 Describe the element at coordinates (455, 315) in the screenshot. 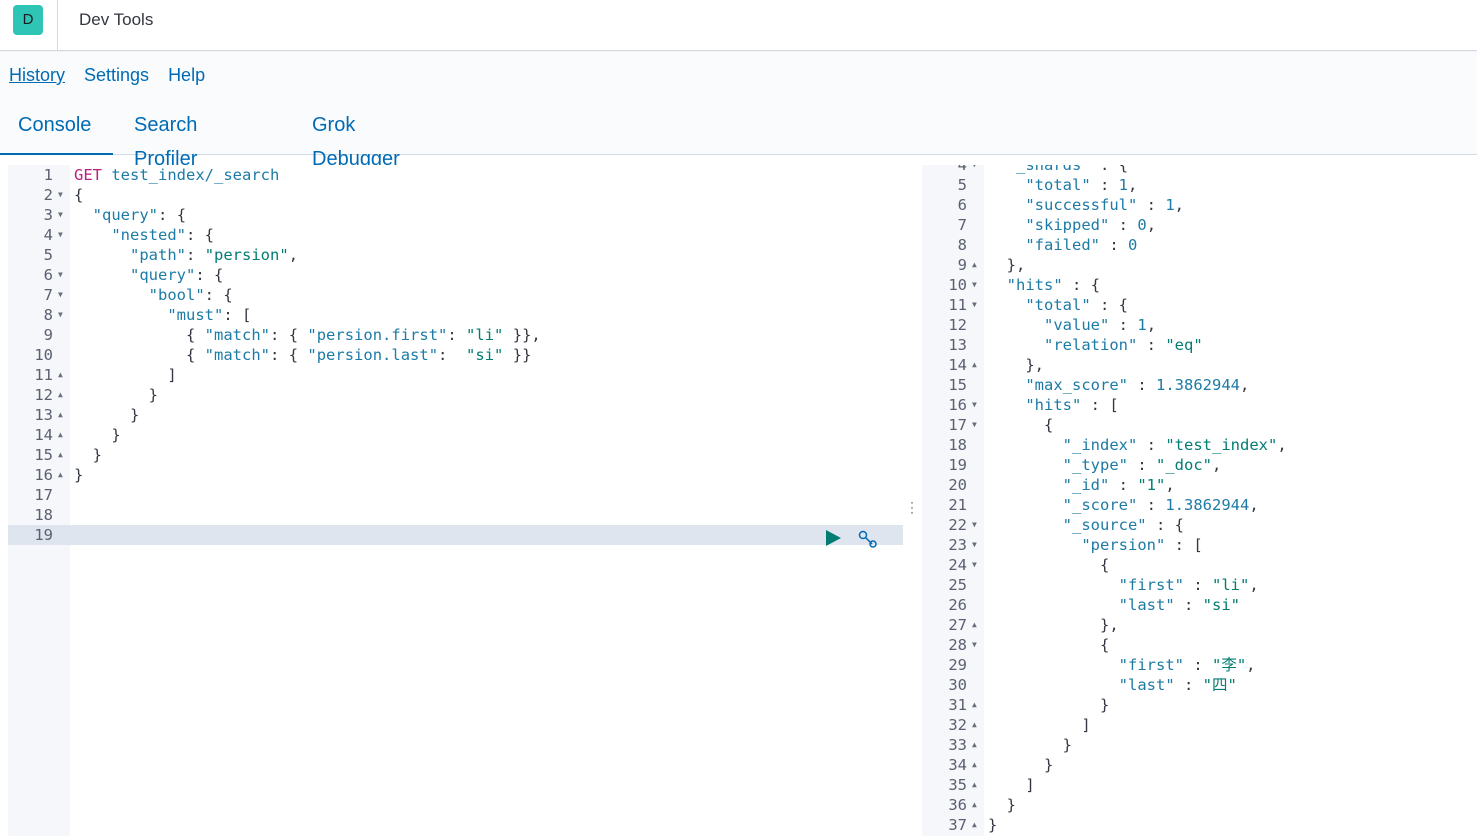

I see `request-line: 8 ▼ "must": [` at that location.